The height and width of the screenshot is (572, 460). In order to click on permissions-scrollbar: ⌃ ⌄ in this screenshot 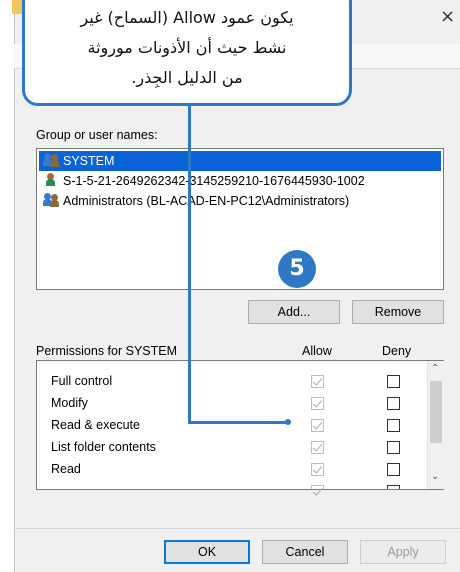, I will do `click(435, 425)`.